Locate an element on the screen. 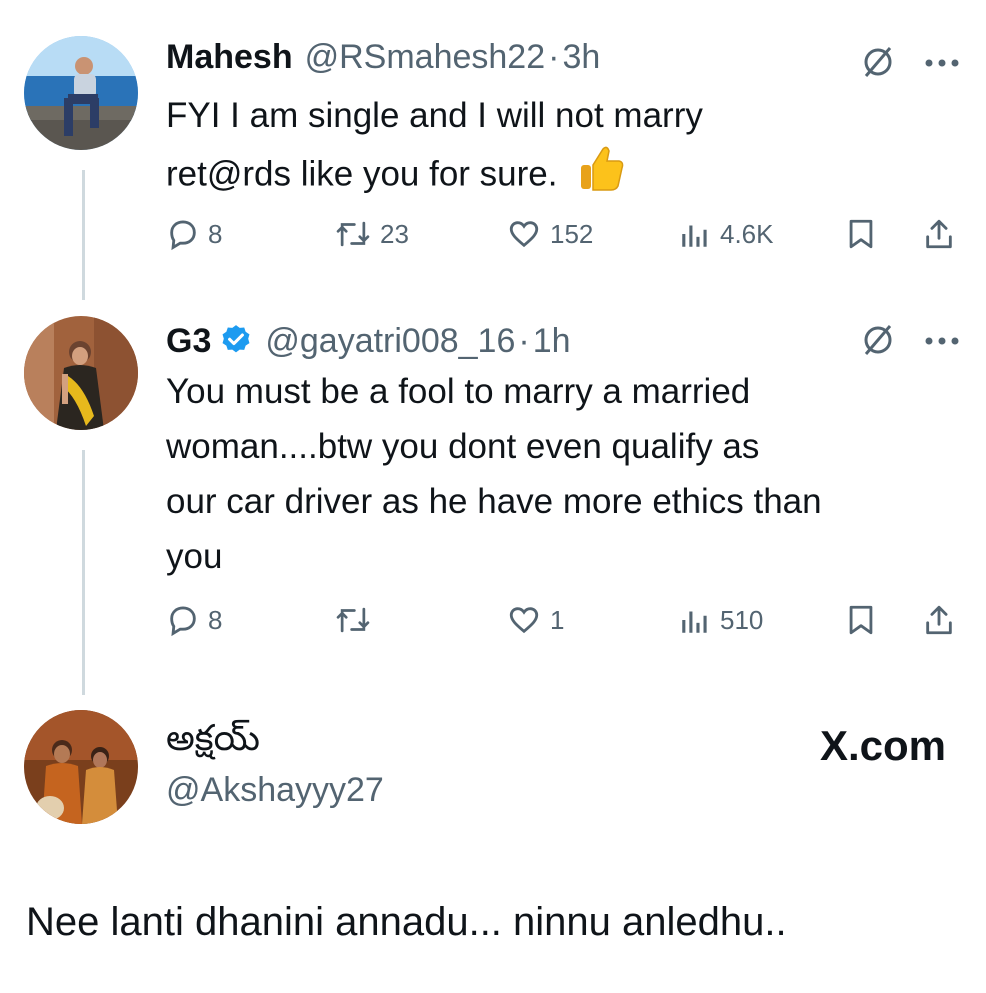  avatar-g3 is located at coordinates (81, 373).